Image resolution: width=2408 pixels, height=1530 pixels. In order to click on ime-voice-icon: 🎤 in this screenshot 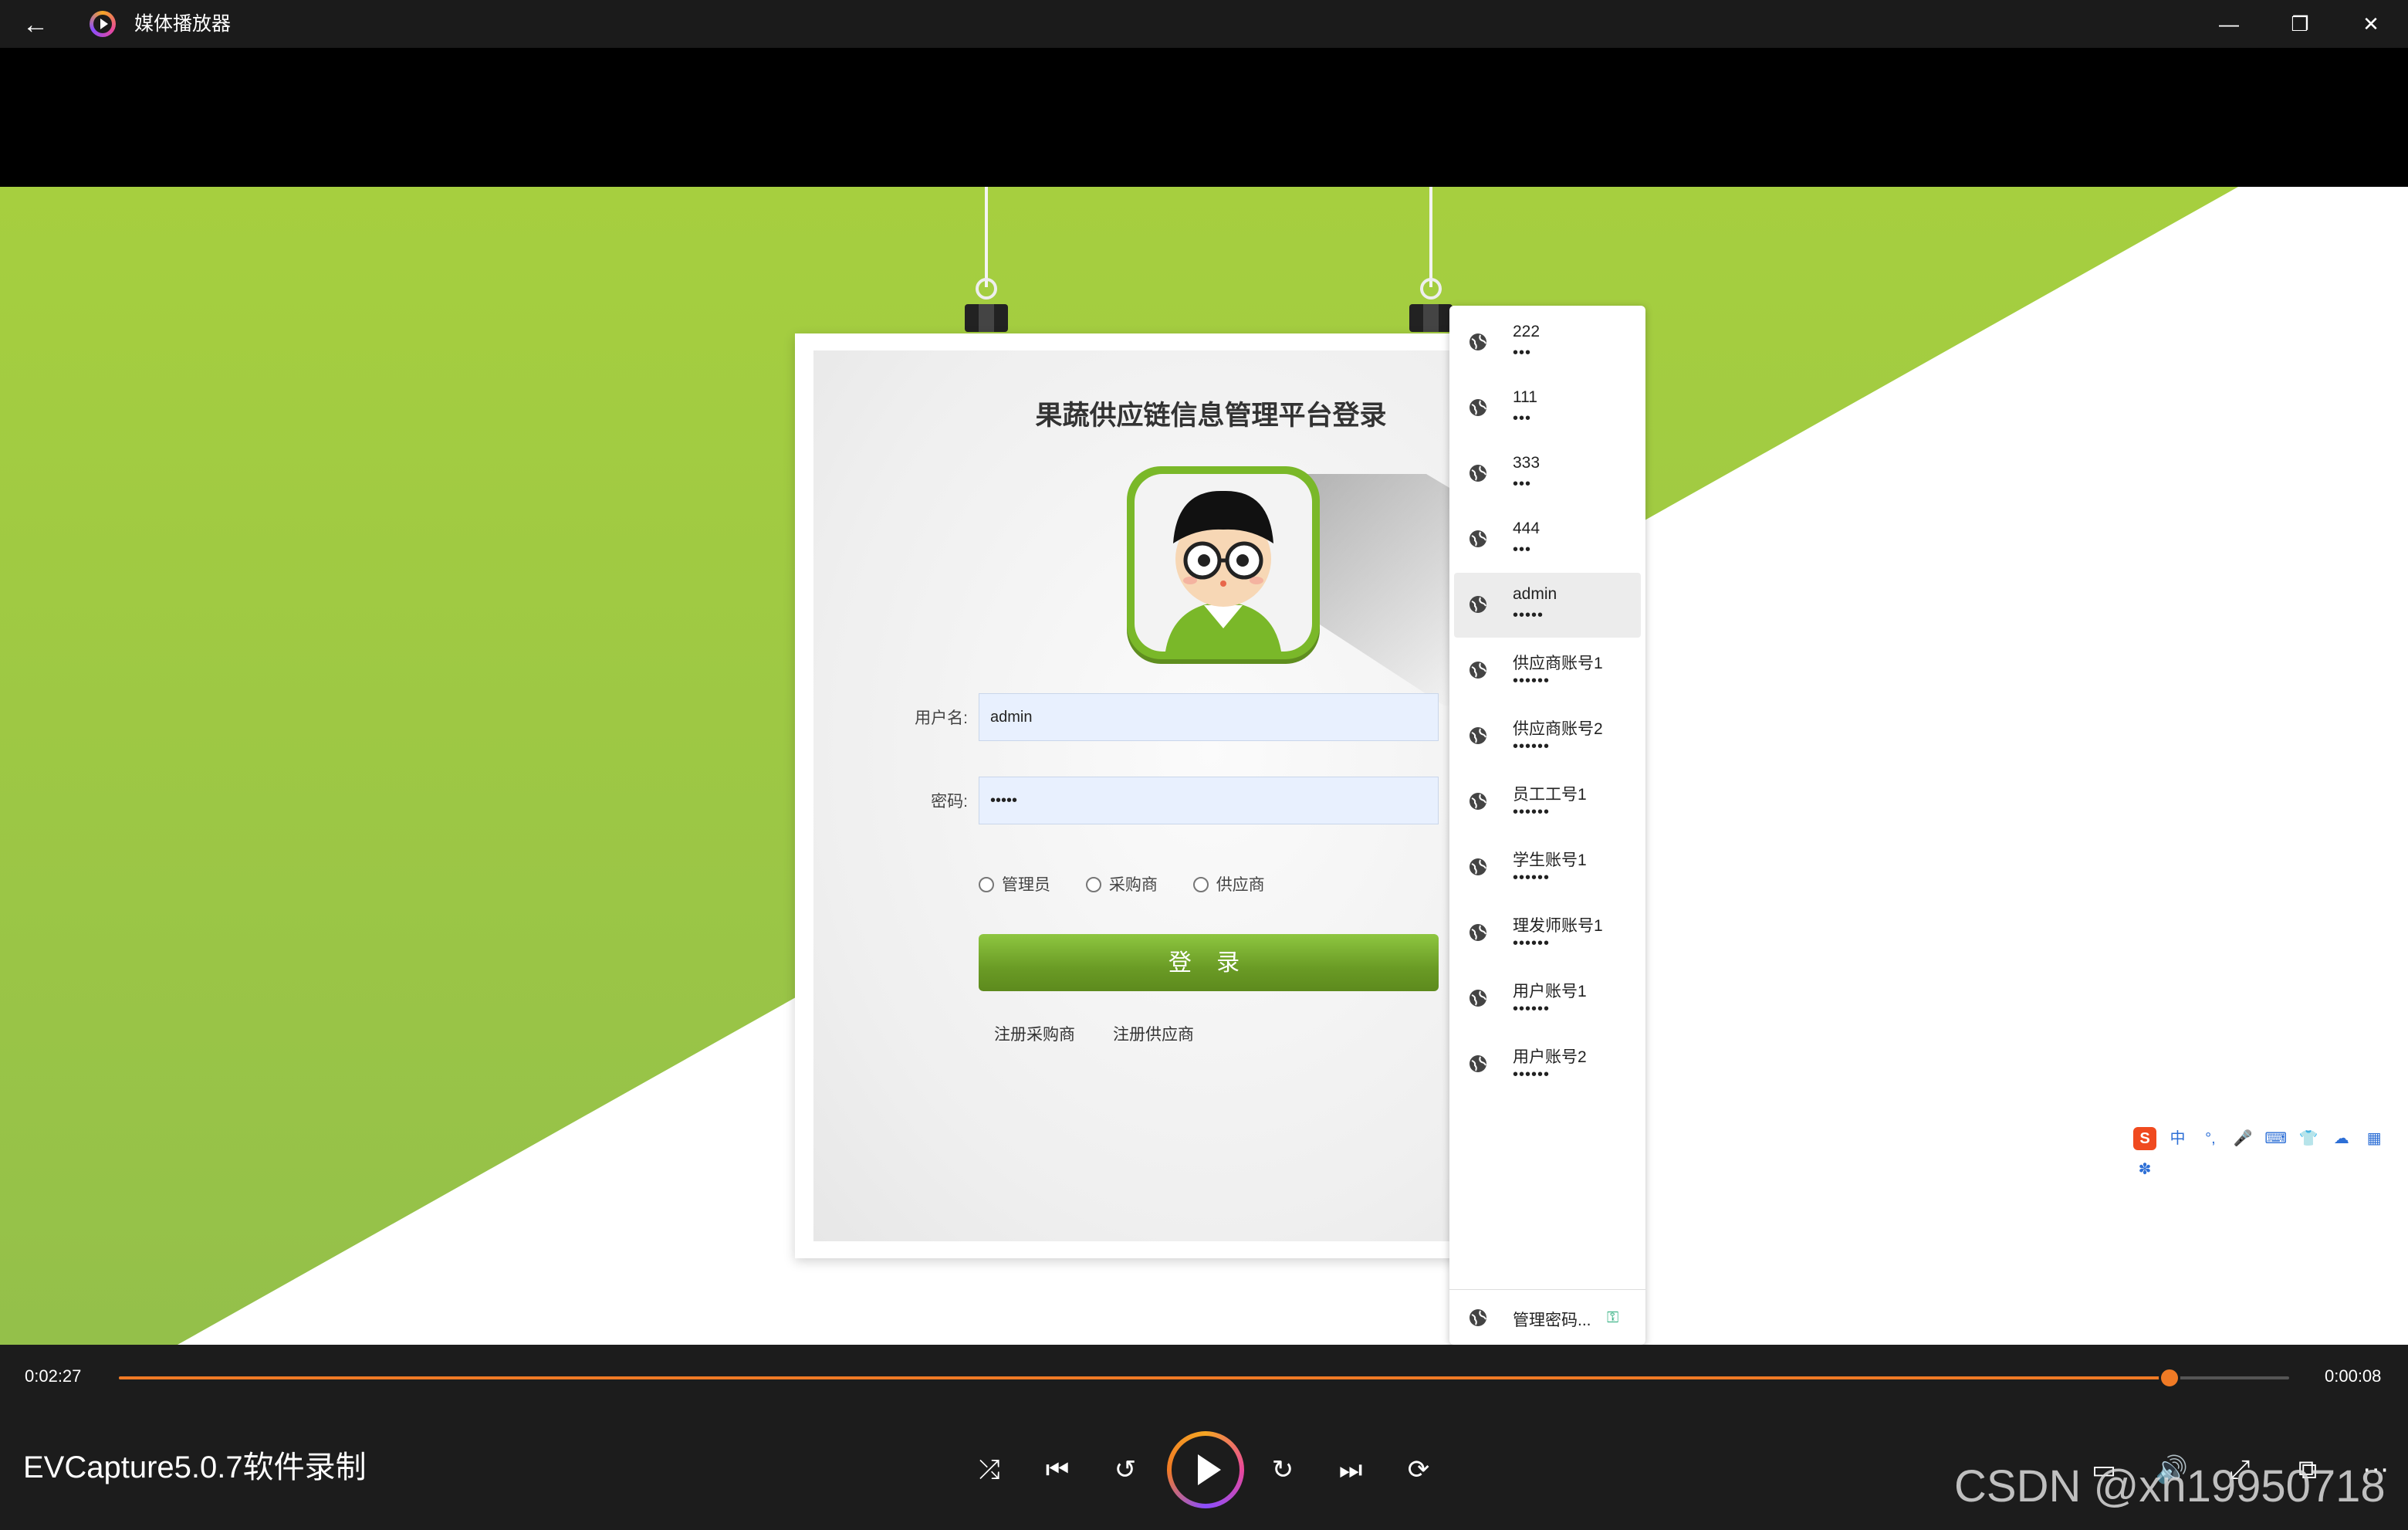, I will do `click(2243, 1138)`.